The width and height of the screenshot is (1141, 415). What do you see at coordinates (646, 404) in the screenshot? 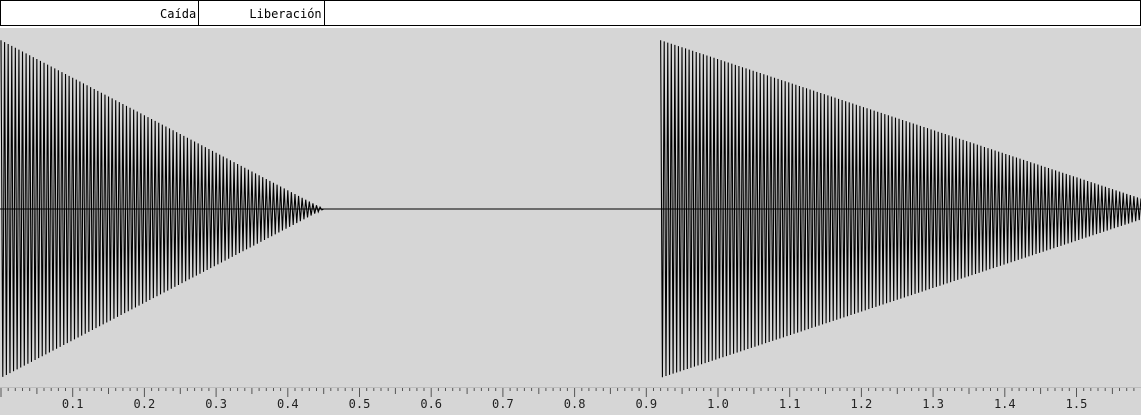
I see `ruler-tick-label: 0.9` at bounding box center [646, 404].